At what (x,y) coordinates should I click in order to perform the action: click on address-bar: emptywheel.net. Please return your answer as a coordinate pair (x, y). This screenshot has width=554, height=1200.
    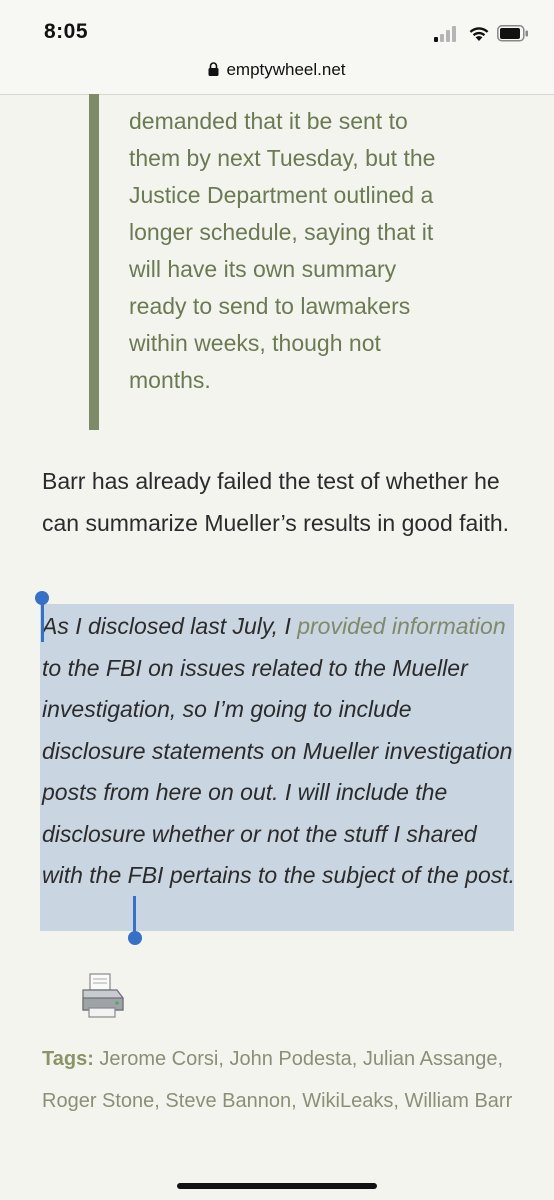
    Looking at the image, I should click on (277, 75).